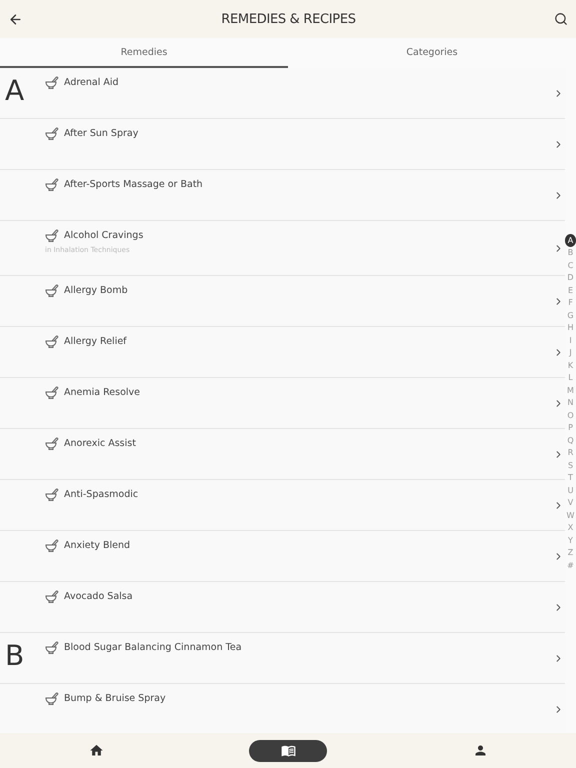 Image resolution: width=576 pixels, height=768 pixels. Describe the element at coordinates (288, 19) in the screenshot. I see `page-title: REMEDIES & RECIPES` at that location.